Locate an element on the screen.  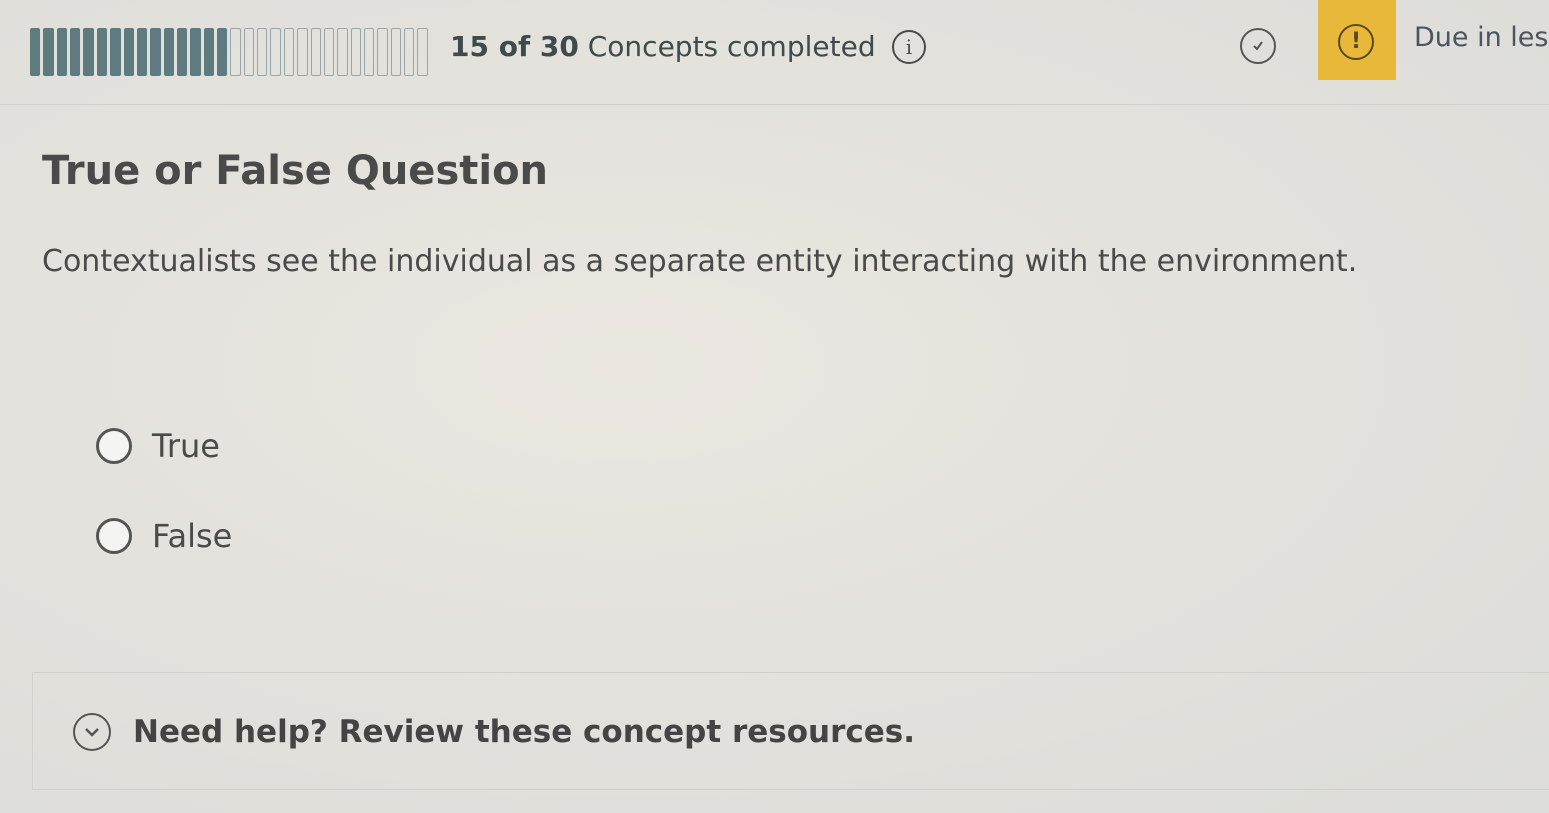
progress-label: 15 of 30 Concepts completed is located at coordinates (663, 46).